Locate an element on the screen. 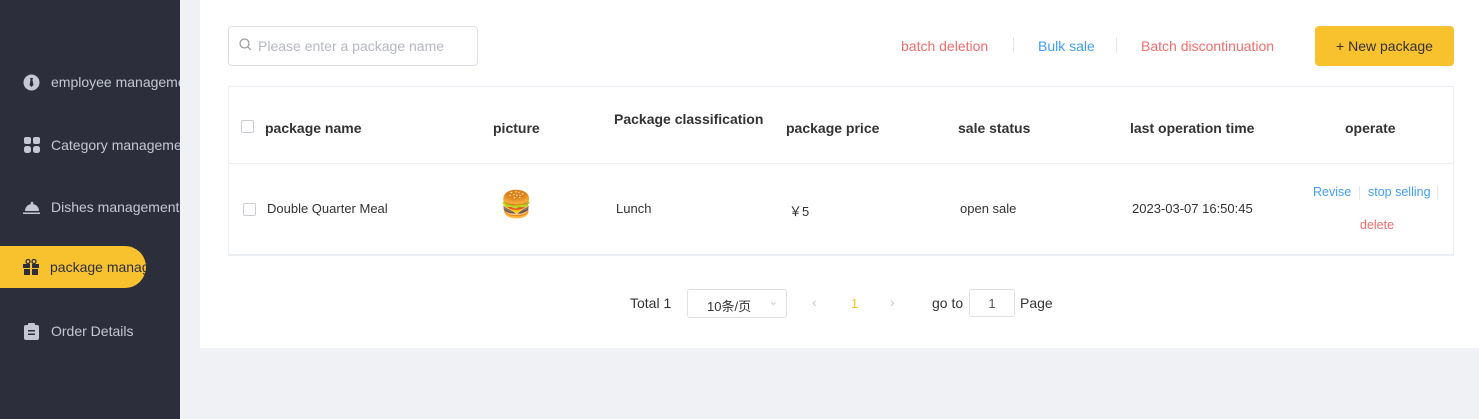  page-label: Page is located at coordinates (1036, 303).